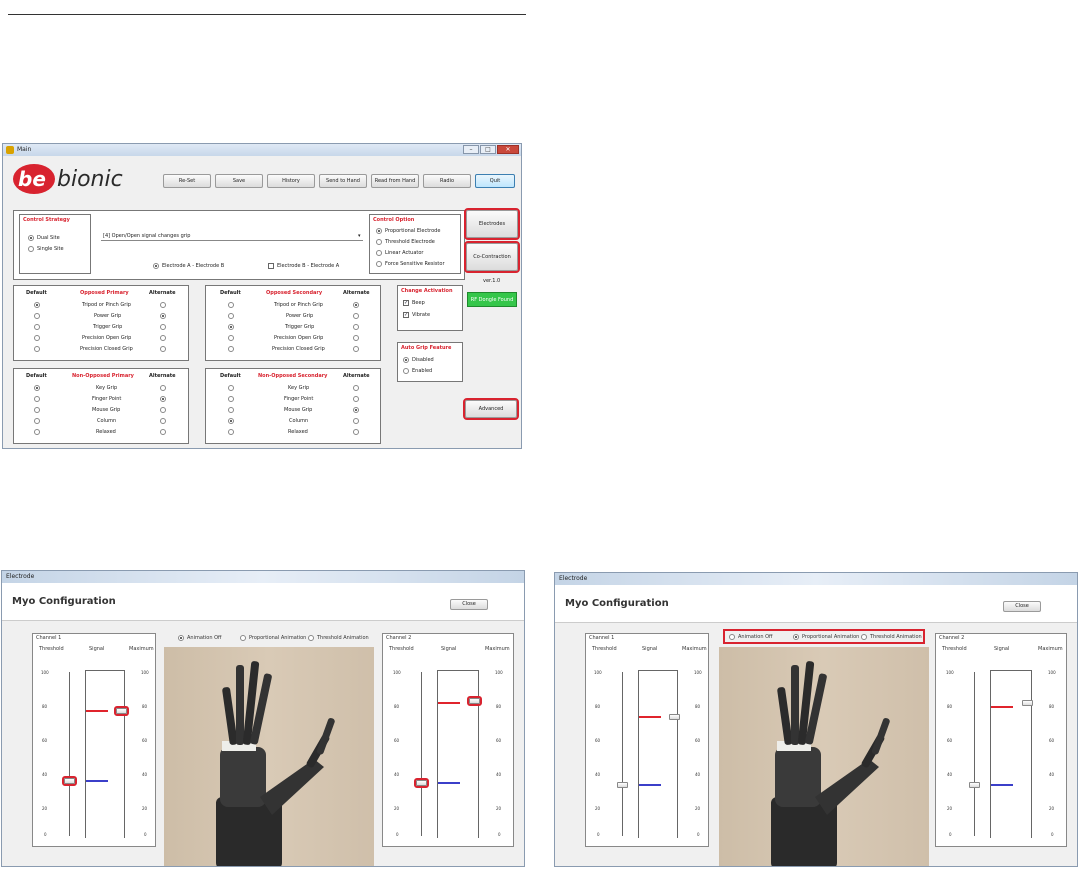 The height and width of the screenshot is (869, 1080). Describe the element at coordinates (379, 264) in the screenshot. I see `force-sensitive-resistor-radio` at that location.